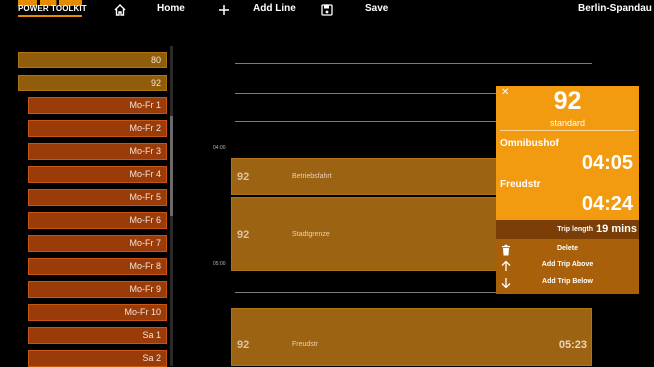 This screenshot has height=367, width=654. I want to click on trip-block-time: 05:23, so click(572, 345).